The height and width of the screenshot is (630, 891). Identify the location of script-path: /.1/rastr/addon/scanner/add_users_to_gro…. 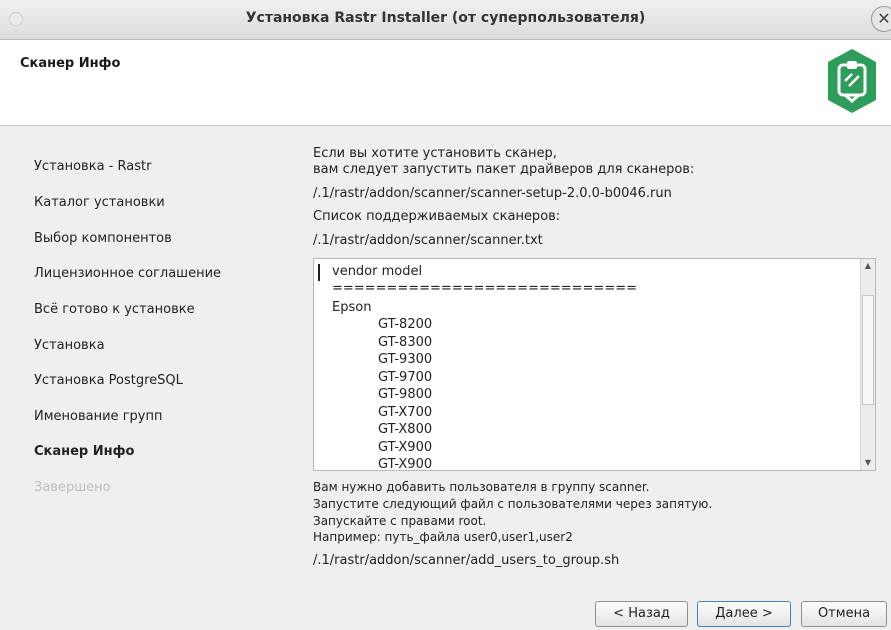
(466, 560).